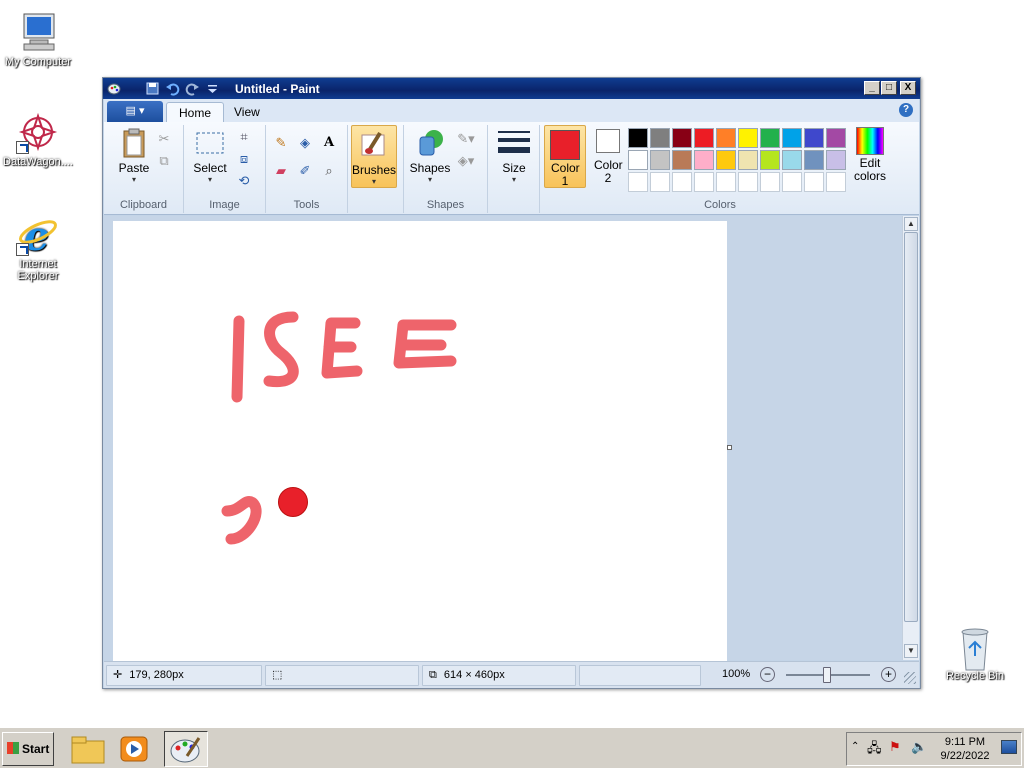 The image size is (1024, 771). What do you see at coordinates (919, 747) in the screenshot?
I see `volume-icon: 🔈` at bounding box center [919, 747].